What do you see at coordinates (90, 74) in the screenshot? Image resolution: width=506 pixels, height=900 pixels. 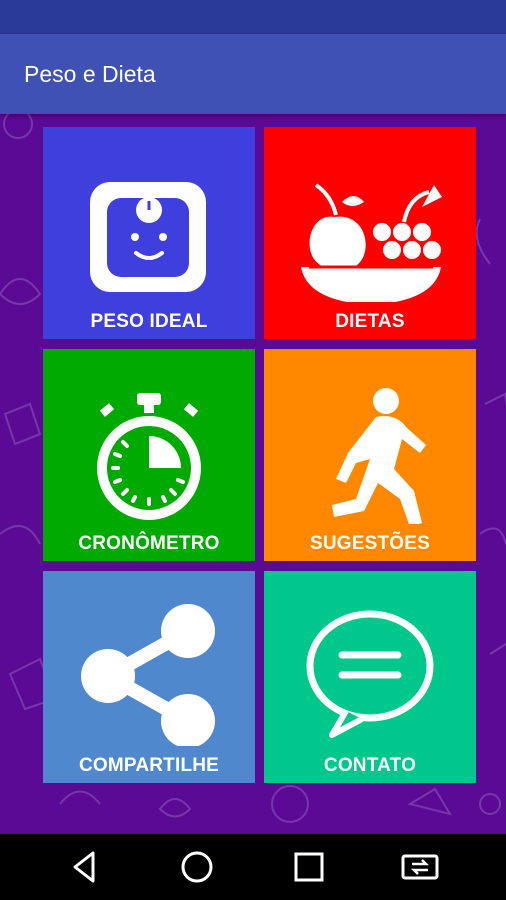 I see `app-title: Peso e Dieta` at bounding box center [90, 74].